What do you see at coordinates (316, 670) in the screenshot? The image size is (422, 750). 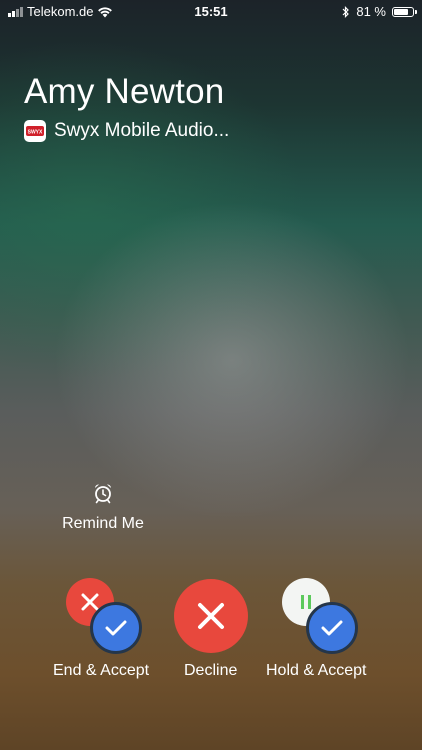 I see `hold-accept-label: Hold & Accept` at bounding box center [316, 670].